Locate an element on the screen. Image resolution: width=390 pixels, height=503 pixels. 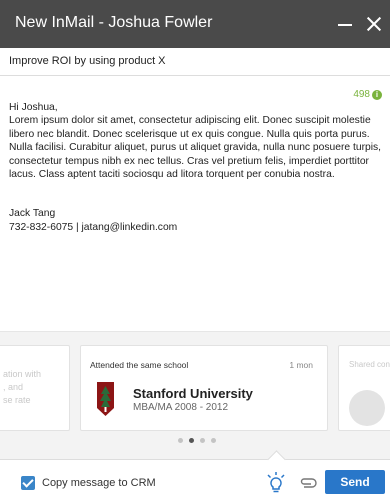
counter-value: 498 is located at coordinates (361, 94).